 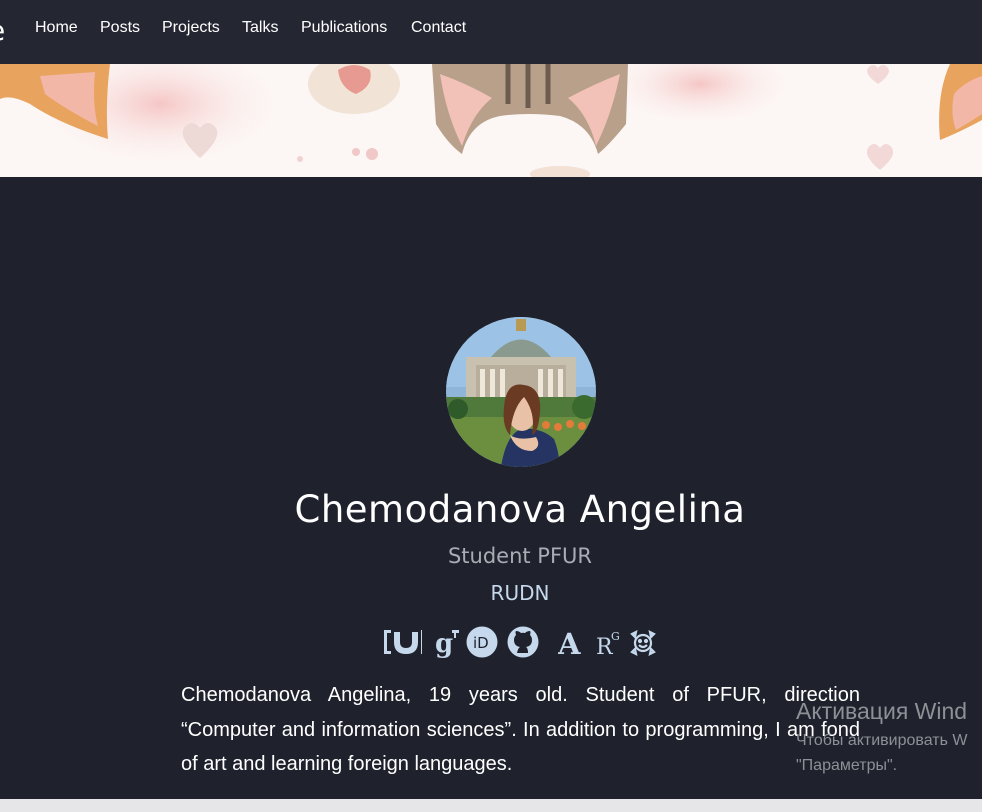 I want to click on svg-text: A, so click(x=569, y=642).